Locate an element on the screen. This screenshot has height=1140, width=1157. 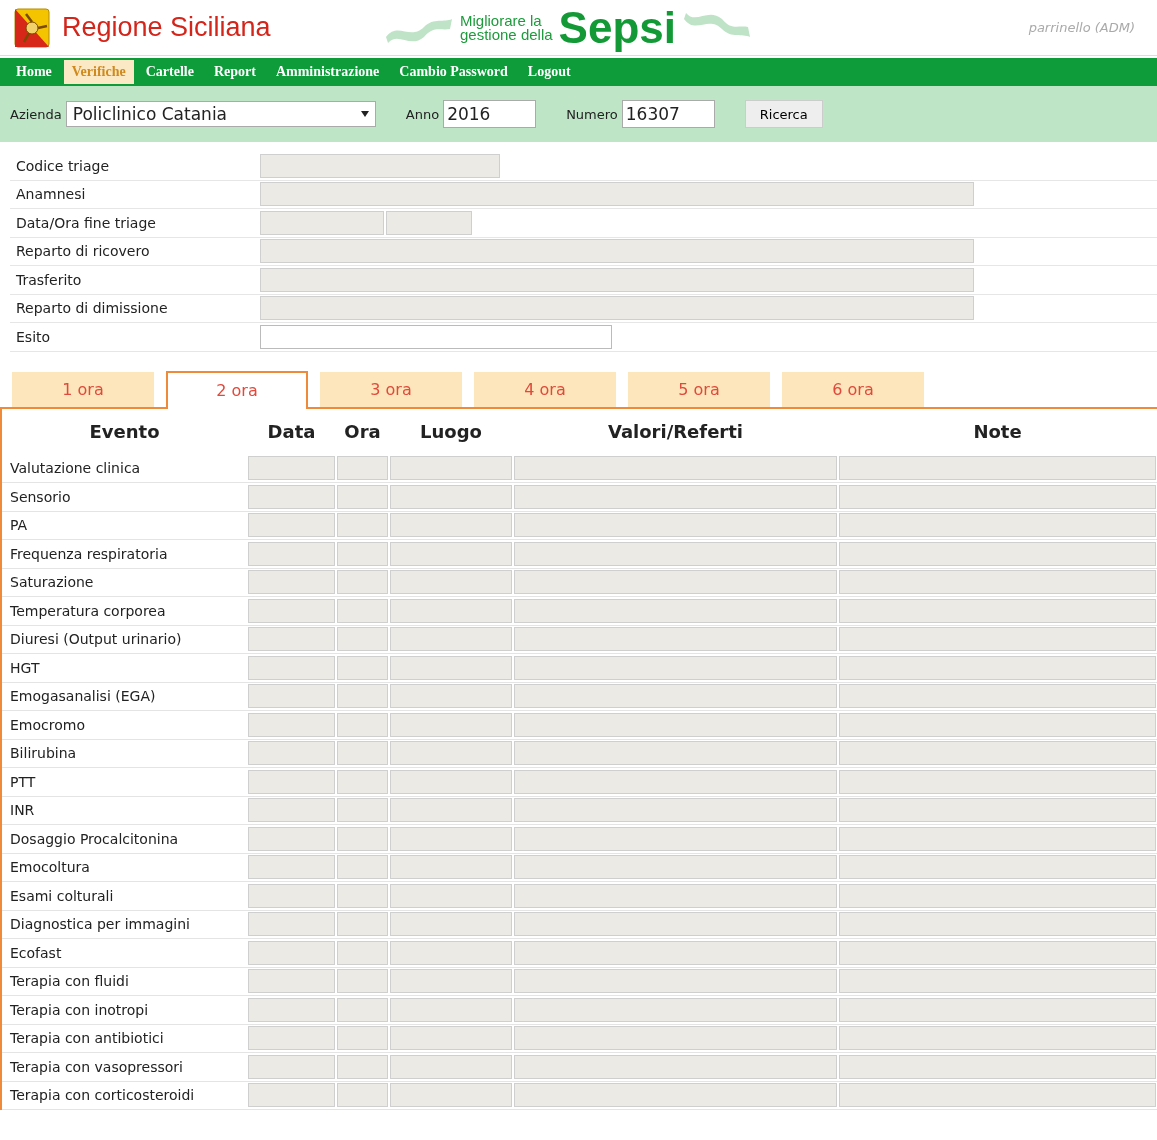
event-label: Terapia con vasopressori is located at coordinates (124, 1066).